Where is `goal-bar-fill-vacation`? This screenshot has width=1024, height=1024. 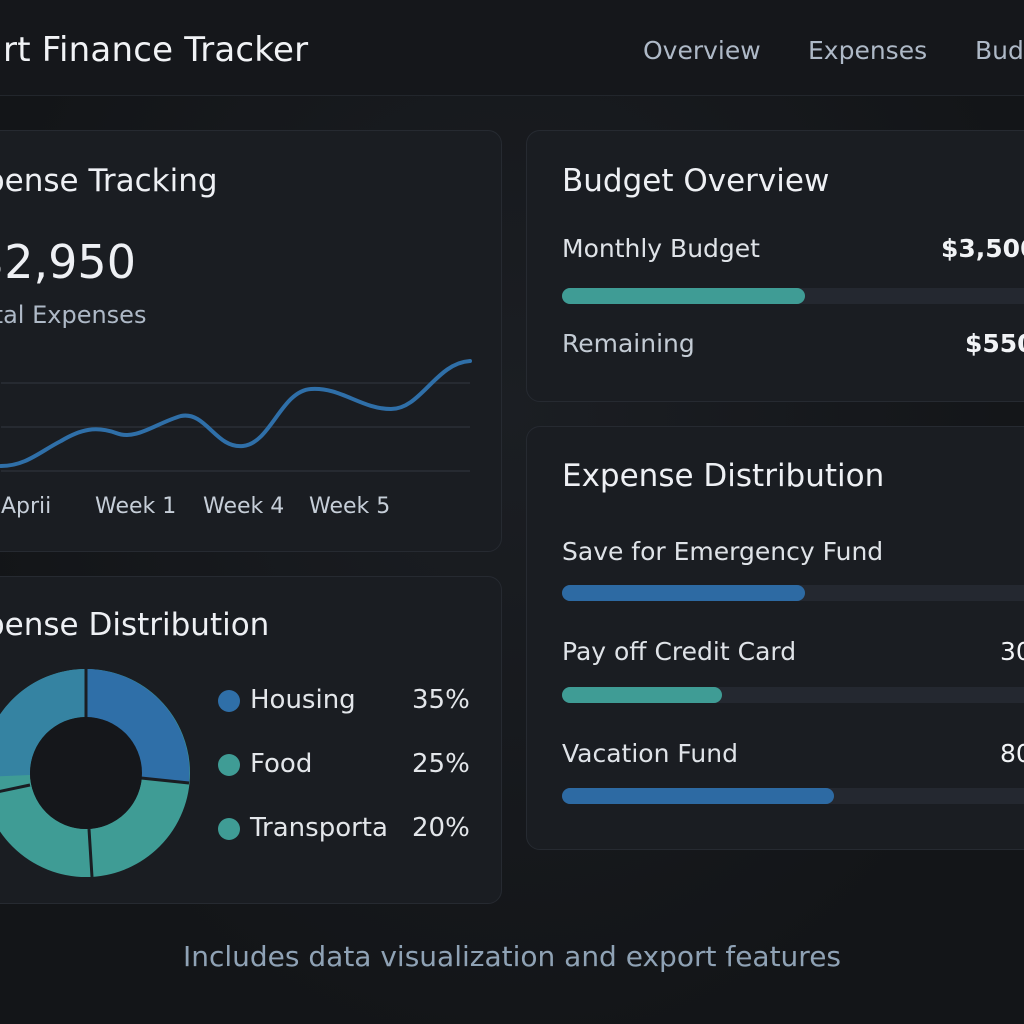 goal-bar-fill-vacation is located at coordinates (698, 796).